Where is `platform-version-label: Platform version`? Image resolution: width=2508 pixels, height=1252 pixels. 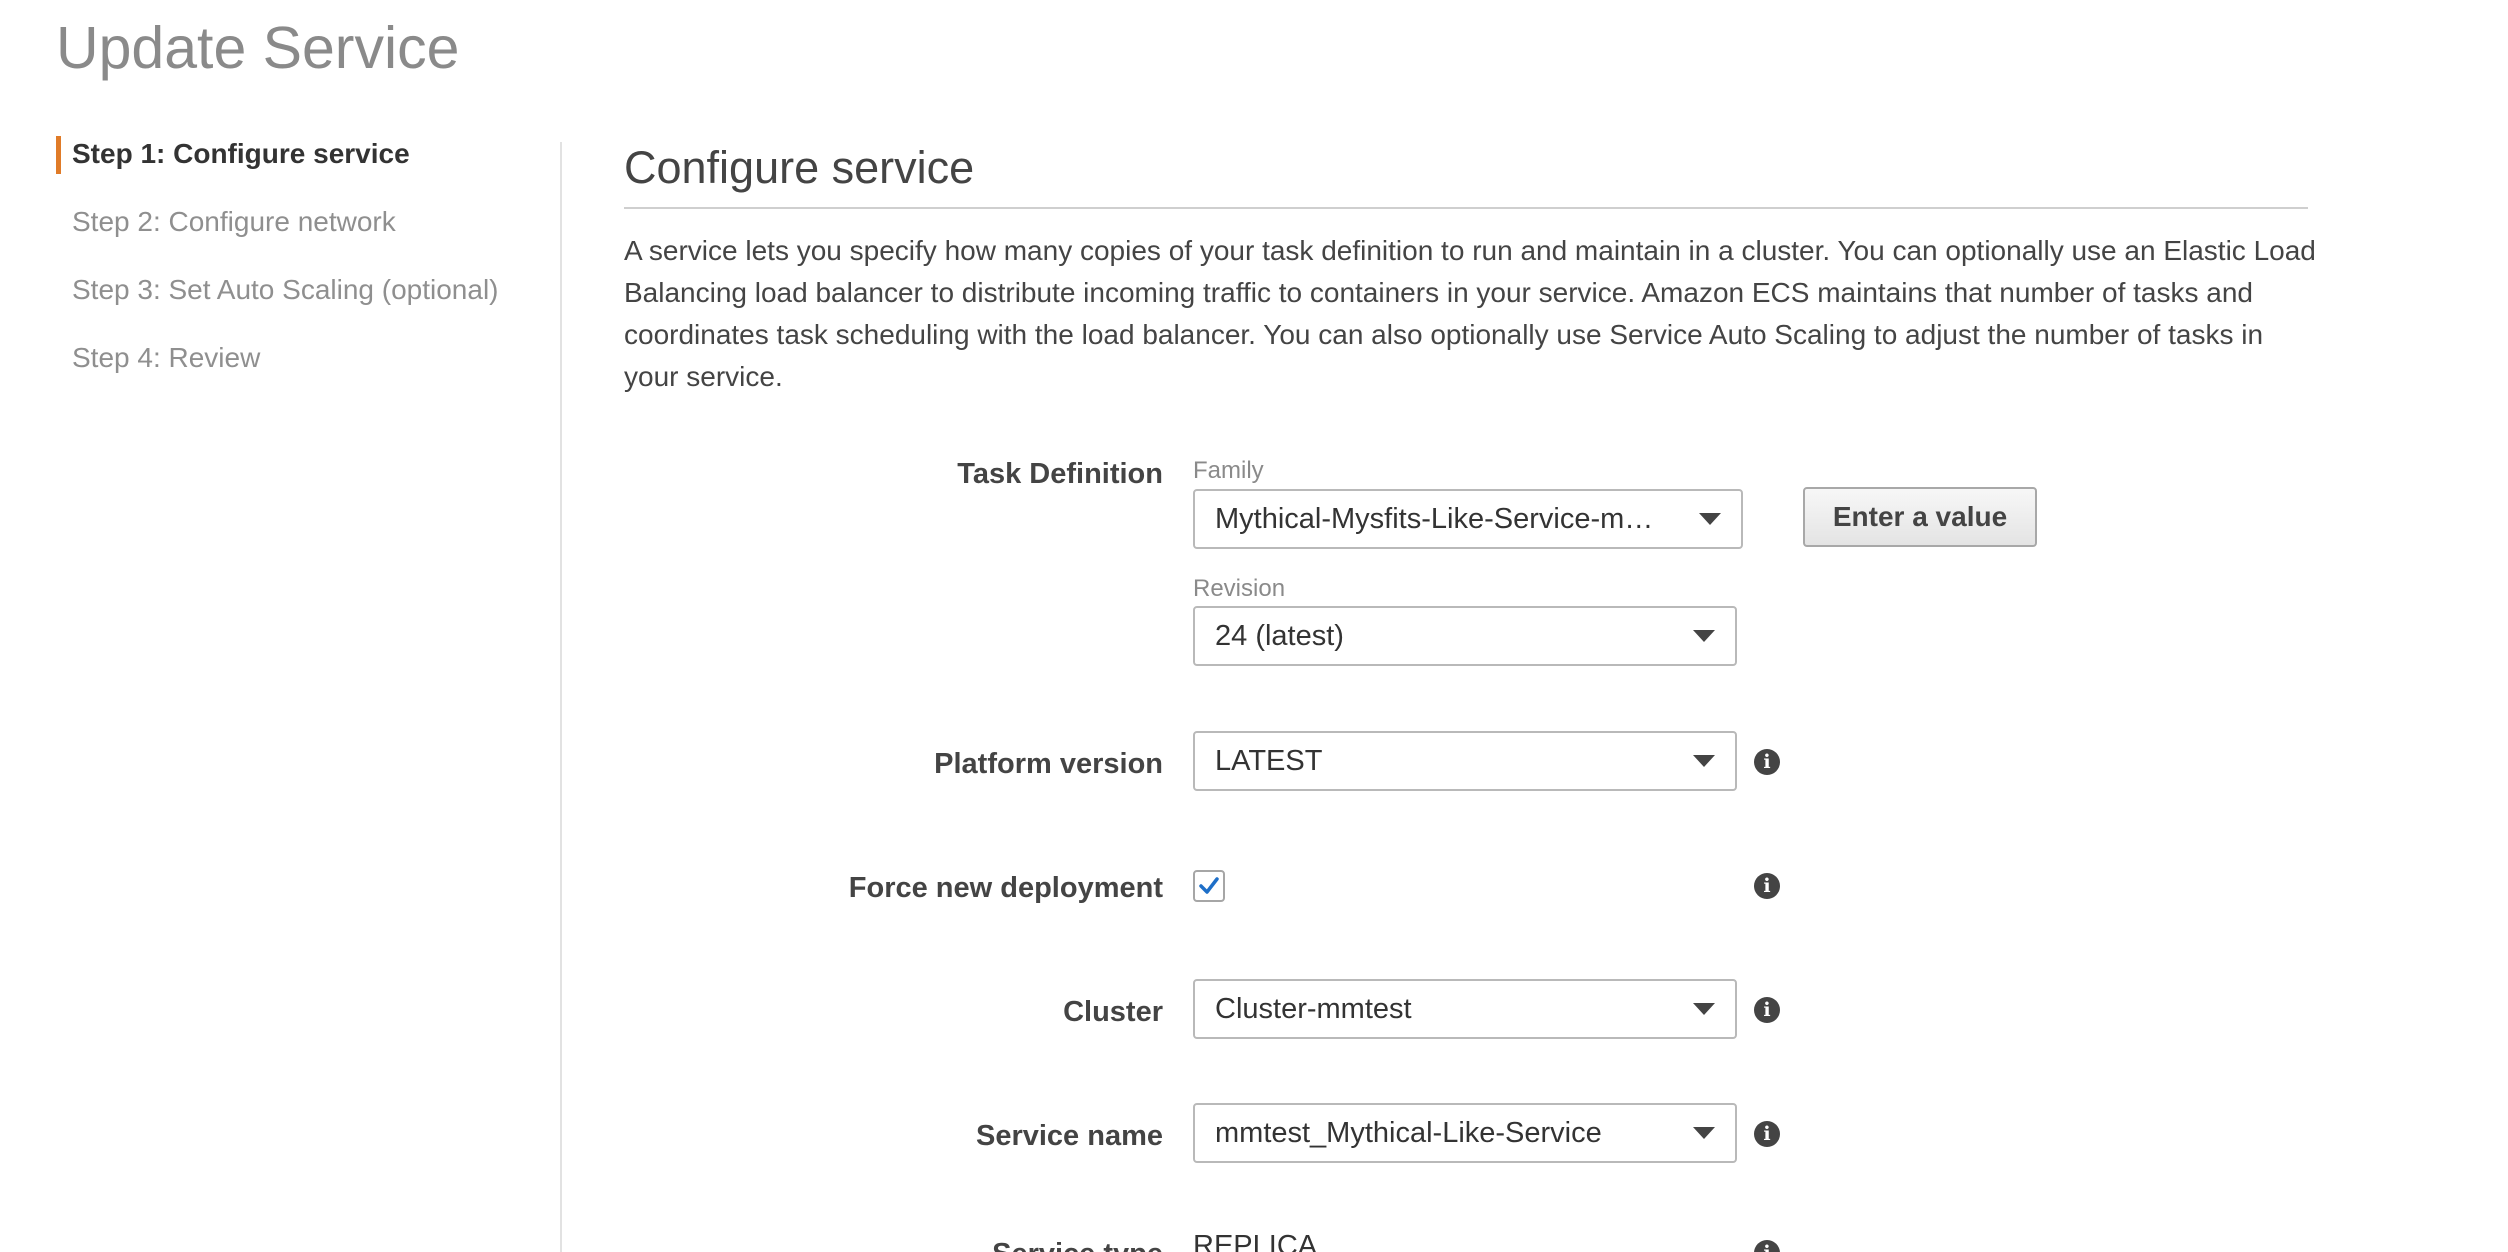
platform-version-label: Platform version is located at coordinates (1048, 764).